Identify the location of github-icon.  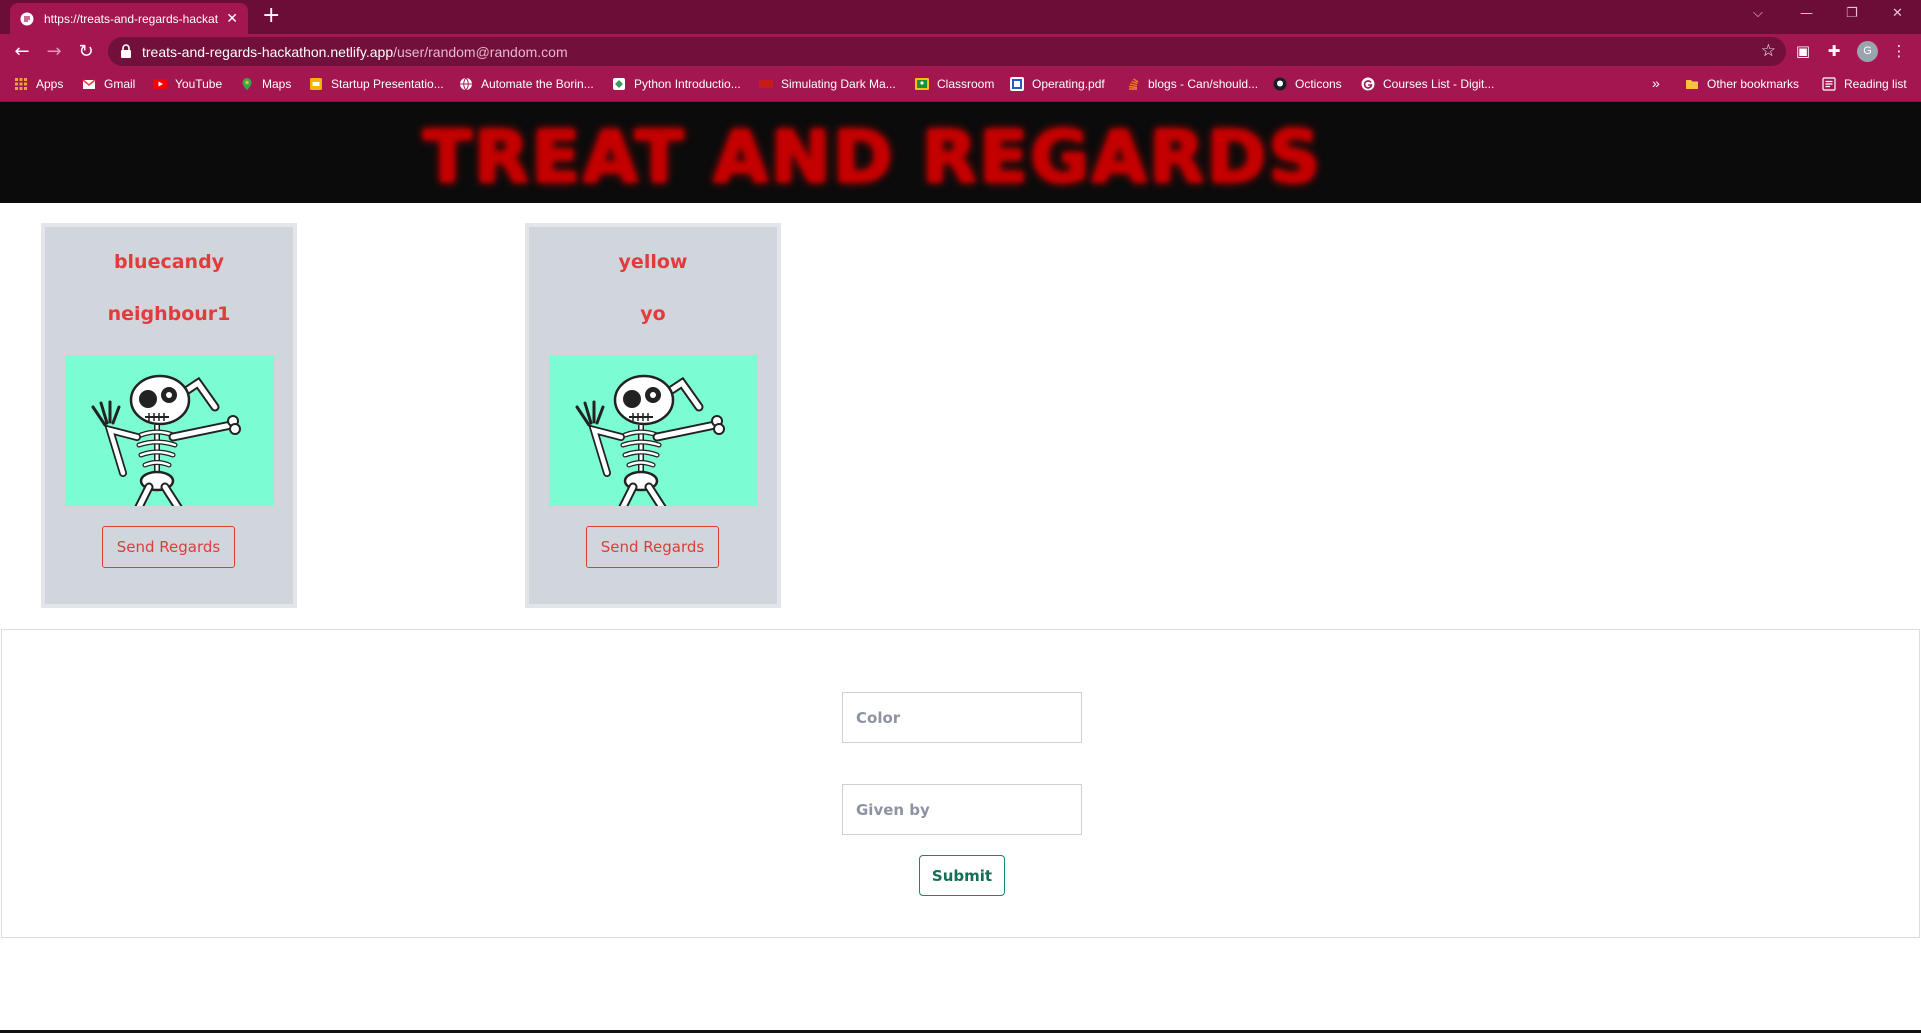
(1280, 84).